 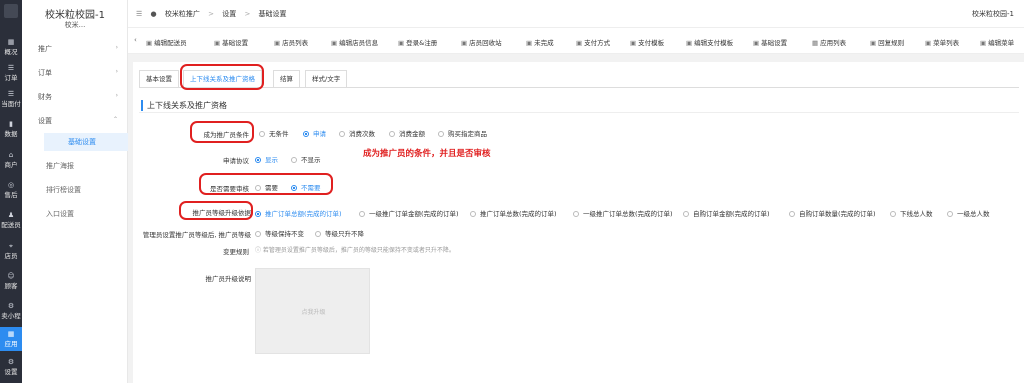 What do you see at coordinates (80, 97) in the screenshot?
I see `sidebar-group-finance: 财务 ›` at bounding box center [80, 97].